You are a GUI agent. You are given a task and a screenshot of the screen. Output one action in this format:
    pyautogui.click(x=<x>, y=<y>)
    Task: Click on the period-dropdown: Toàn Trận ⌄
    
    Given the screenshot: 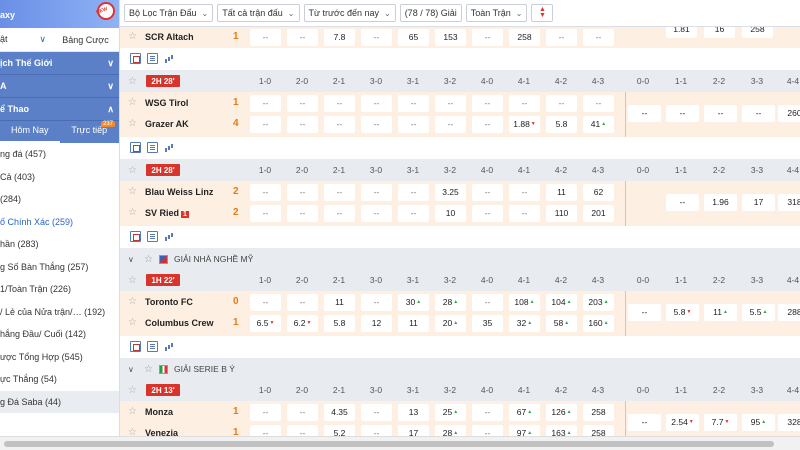 What is the action you would take?
    pyautogui.click(x=496, y=13)
    